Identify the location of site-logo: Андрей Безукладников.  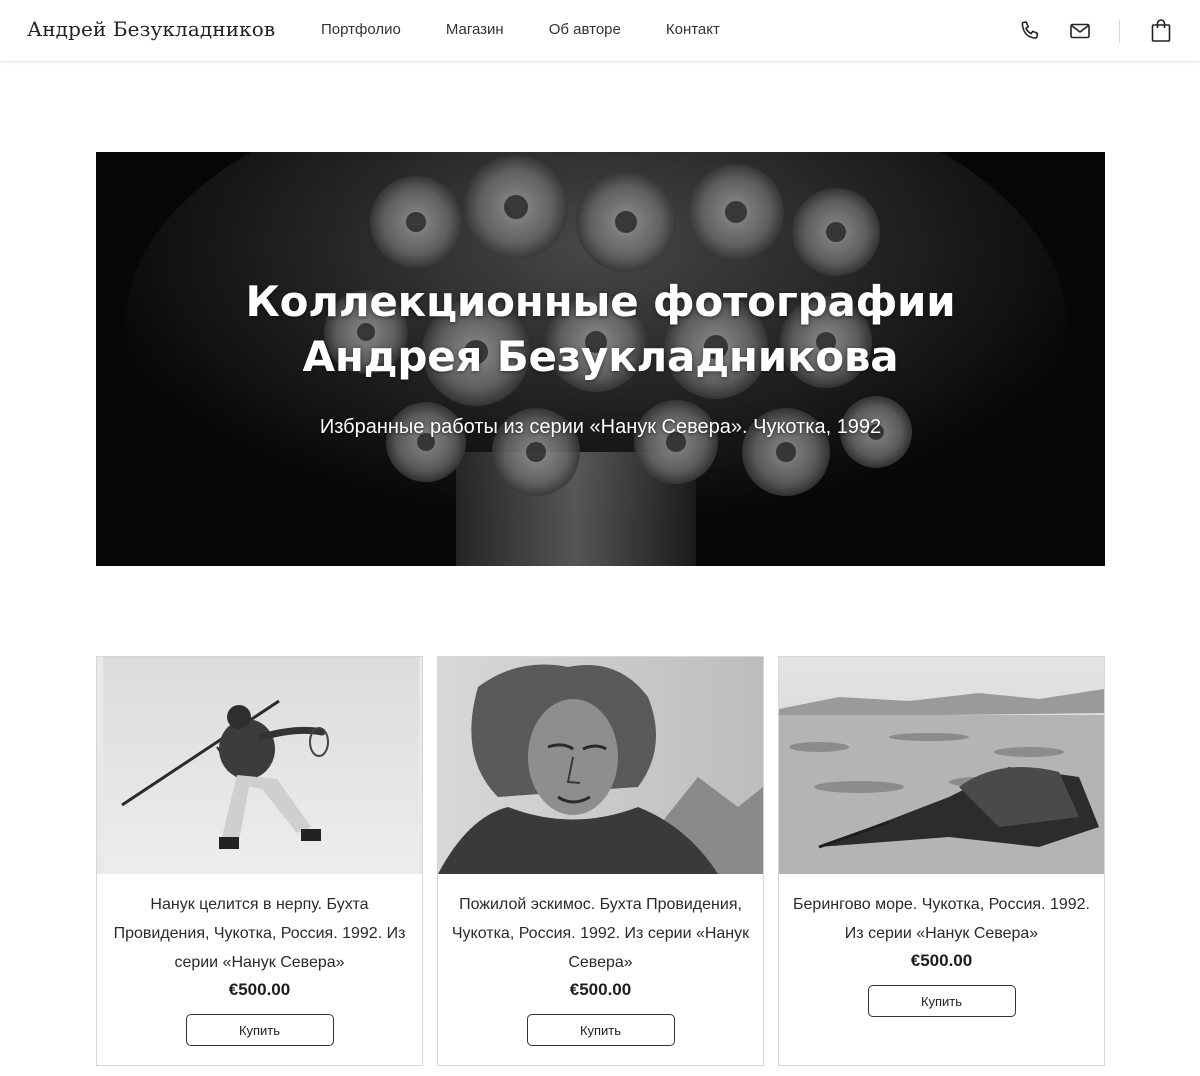
(151, 29).